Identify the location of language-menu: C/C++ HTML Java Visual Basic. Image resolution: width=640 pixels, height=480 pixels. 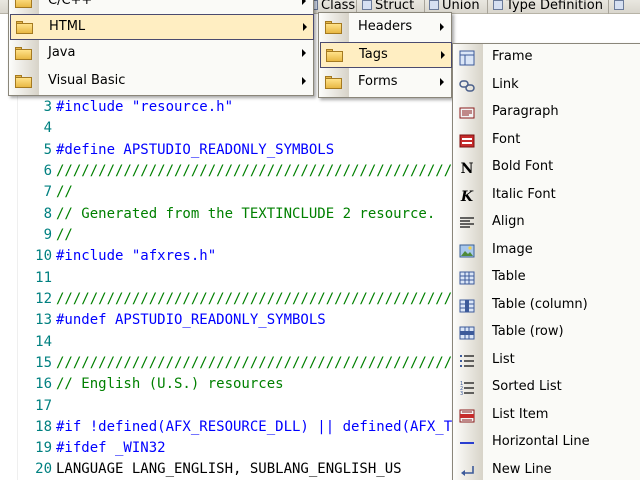
(161, 48).